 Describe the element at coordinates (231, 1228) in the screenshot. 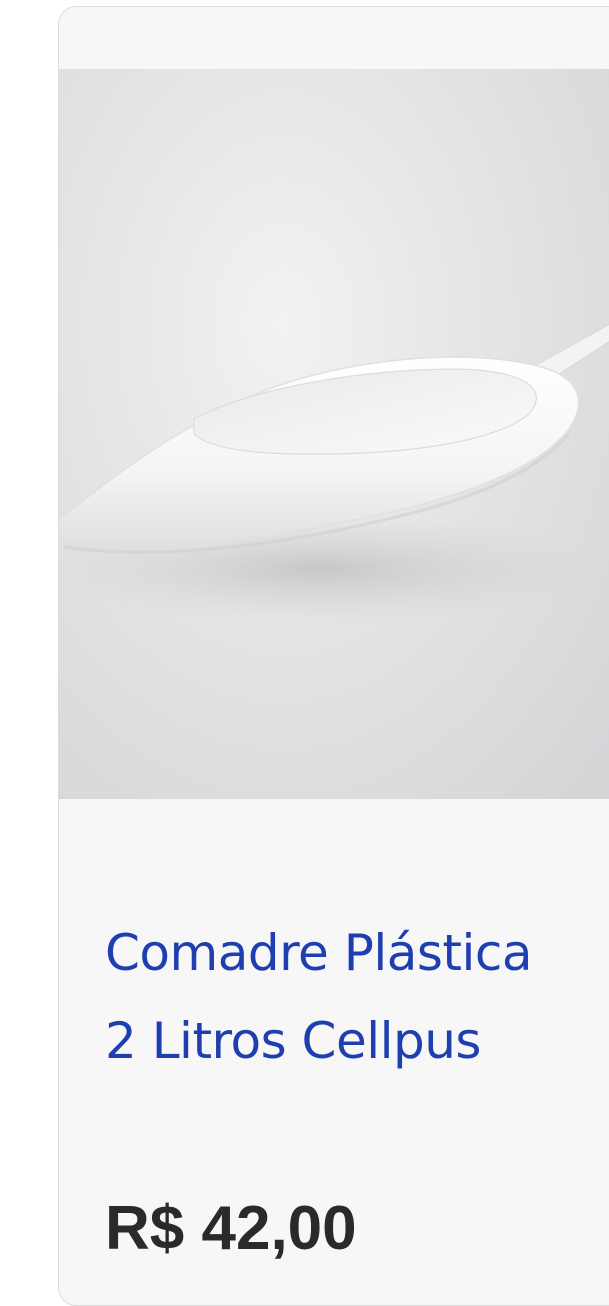

I see `product-price: R$ 42,00` at that location.